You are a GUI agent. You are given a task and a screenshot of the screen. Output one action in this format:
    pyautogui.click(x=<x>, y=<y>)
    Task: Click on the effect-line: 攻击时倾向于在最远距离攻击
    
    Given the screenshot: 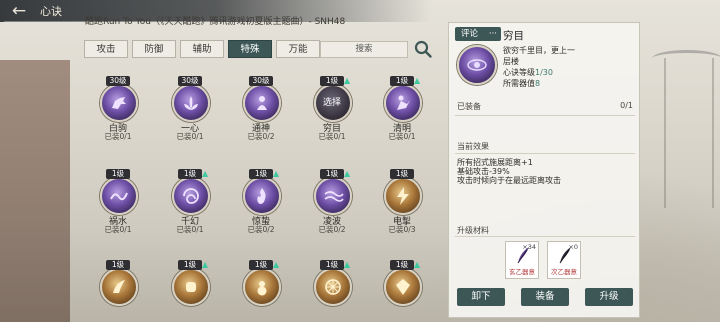 What is the action you would take?
    pyautogui.click(x=509, y=180)
    